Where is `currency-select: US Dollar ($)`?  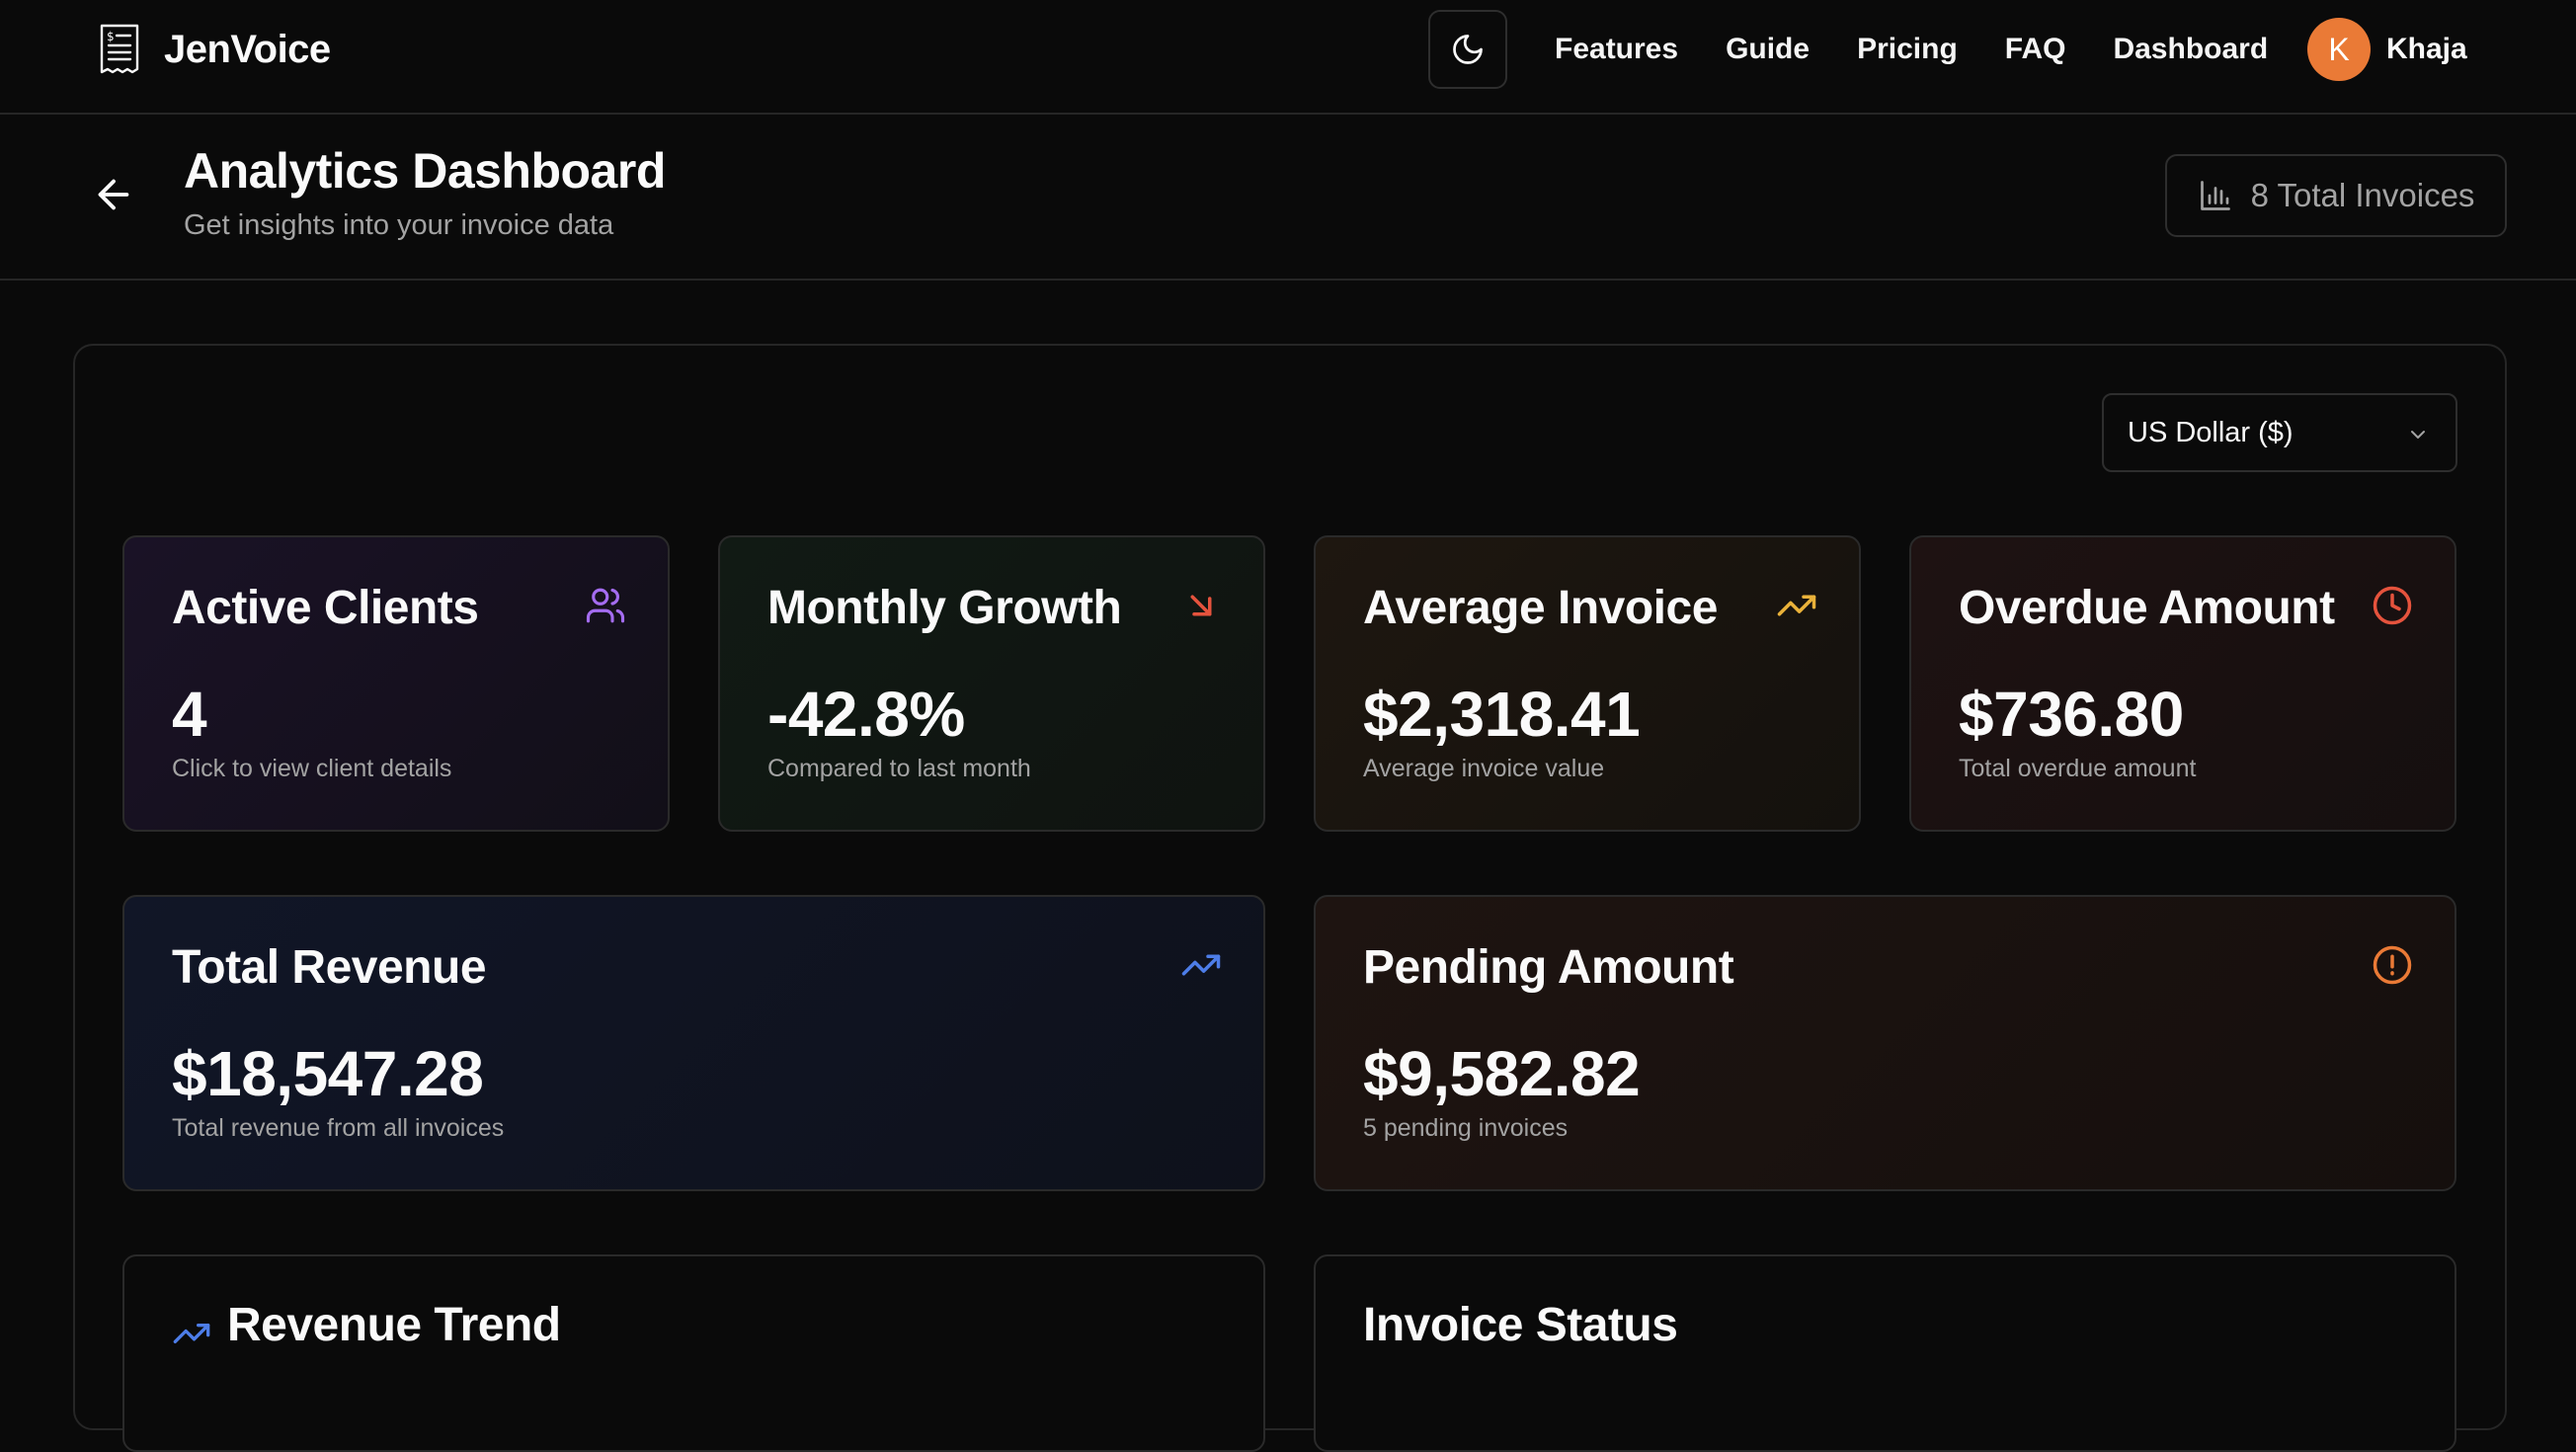
currency-select: US Dollar ($) is located at coordinates (2279, 432).